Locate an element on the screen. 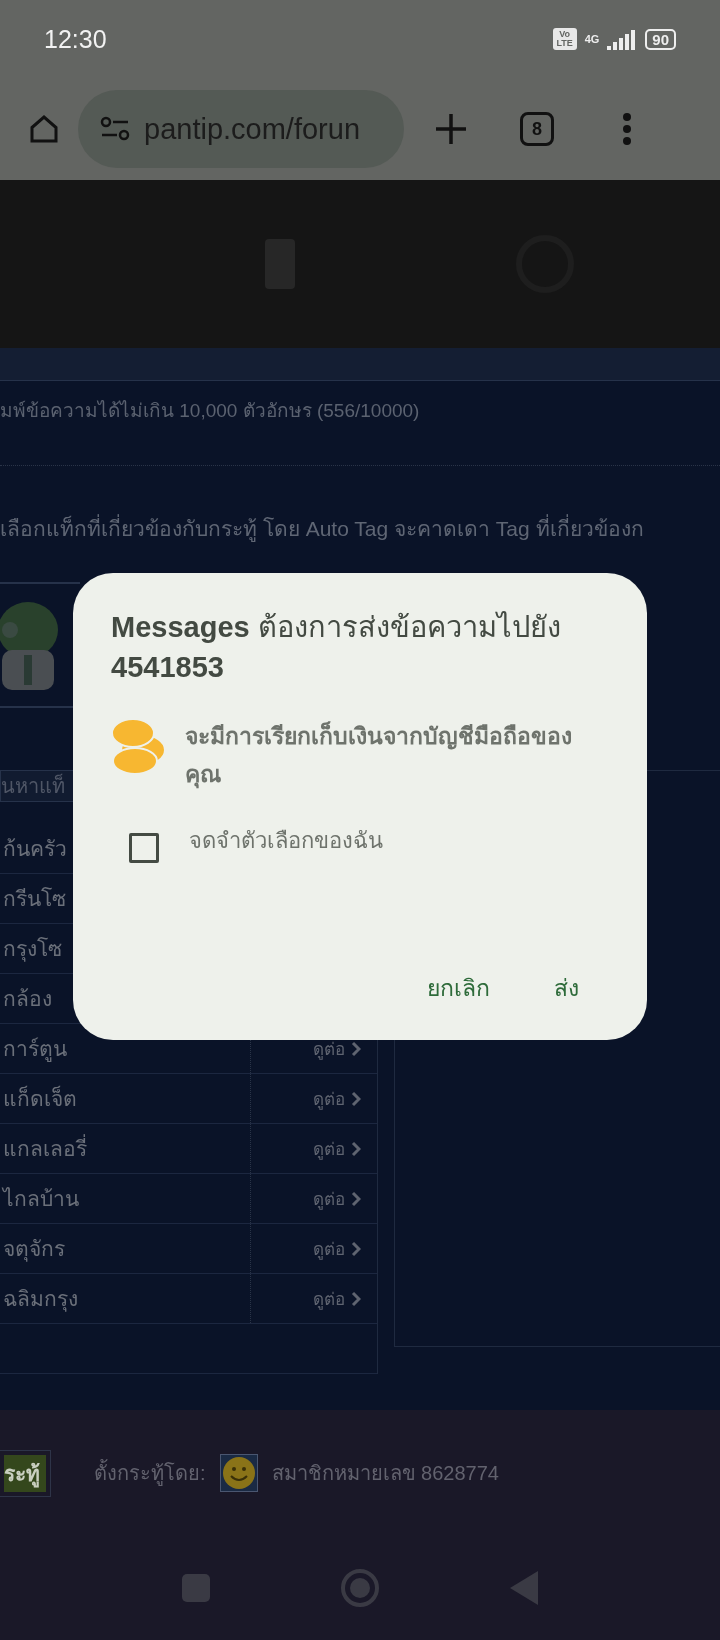  network-type: 4G is located at coordinates (592, 39).